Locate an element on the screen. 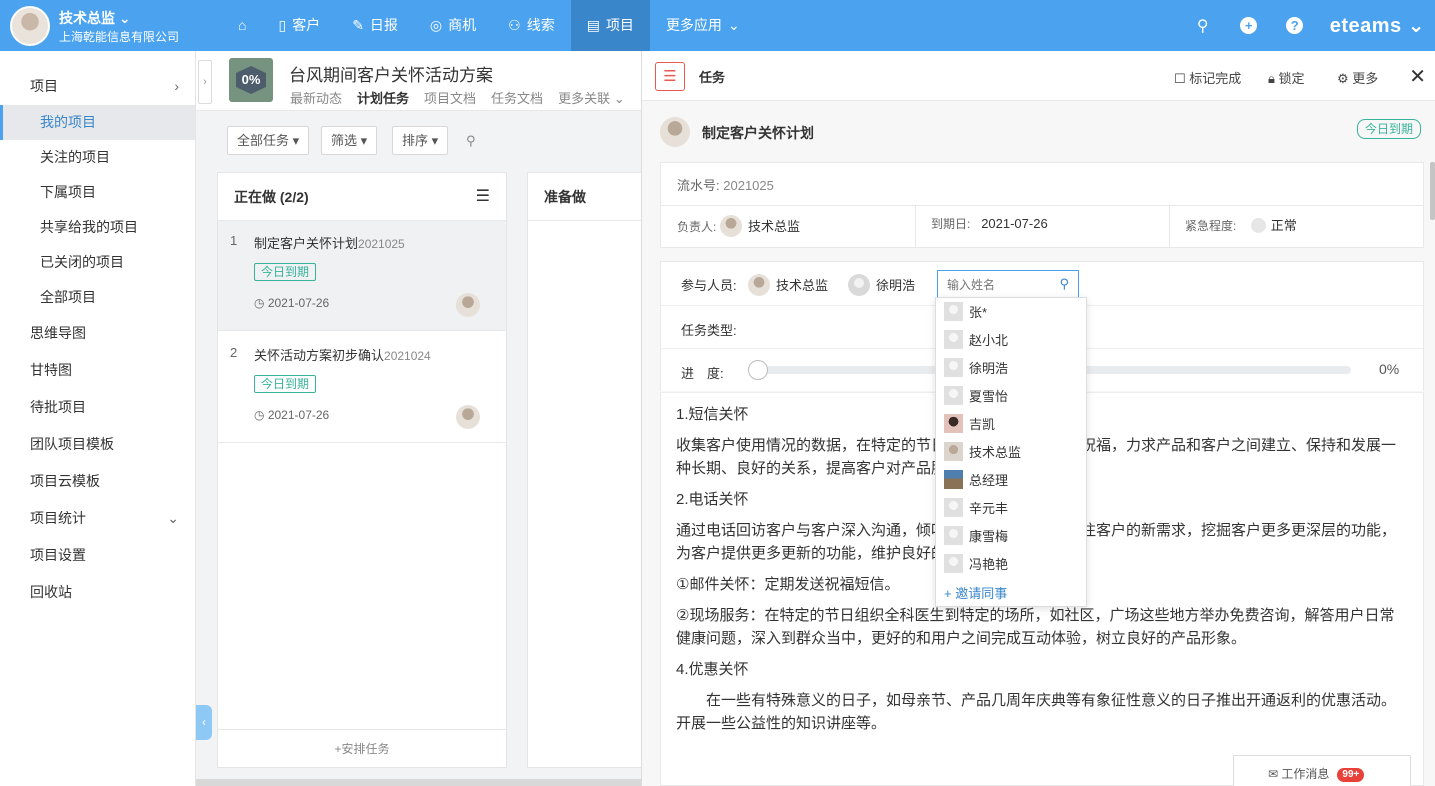 This screenshot has height=786, width=1435. participant: 技术总监 is located at coordinates (788, 285).